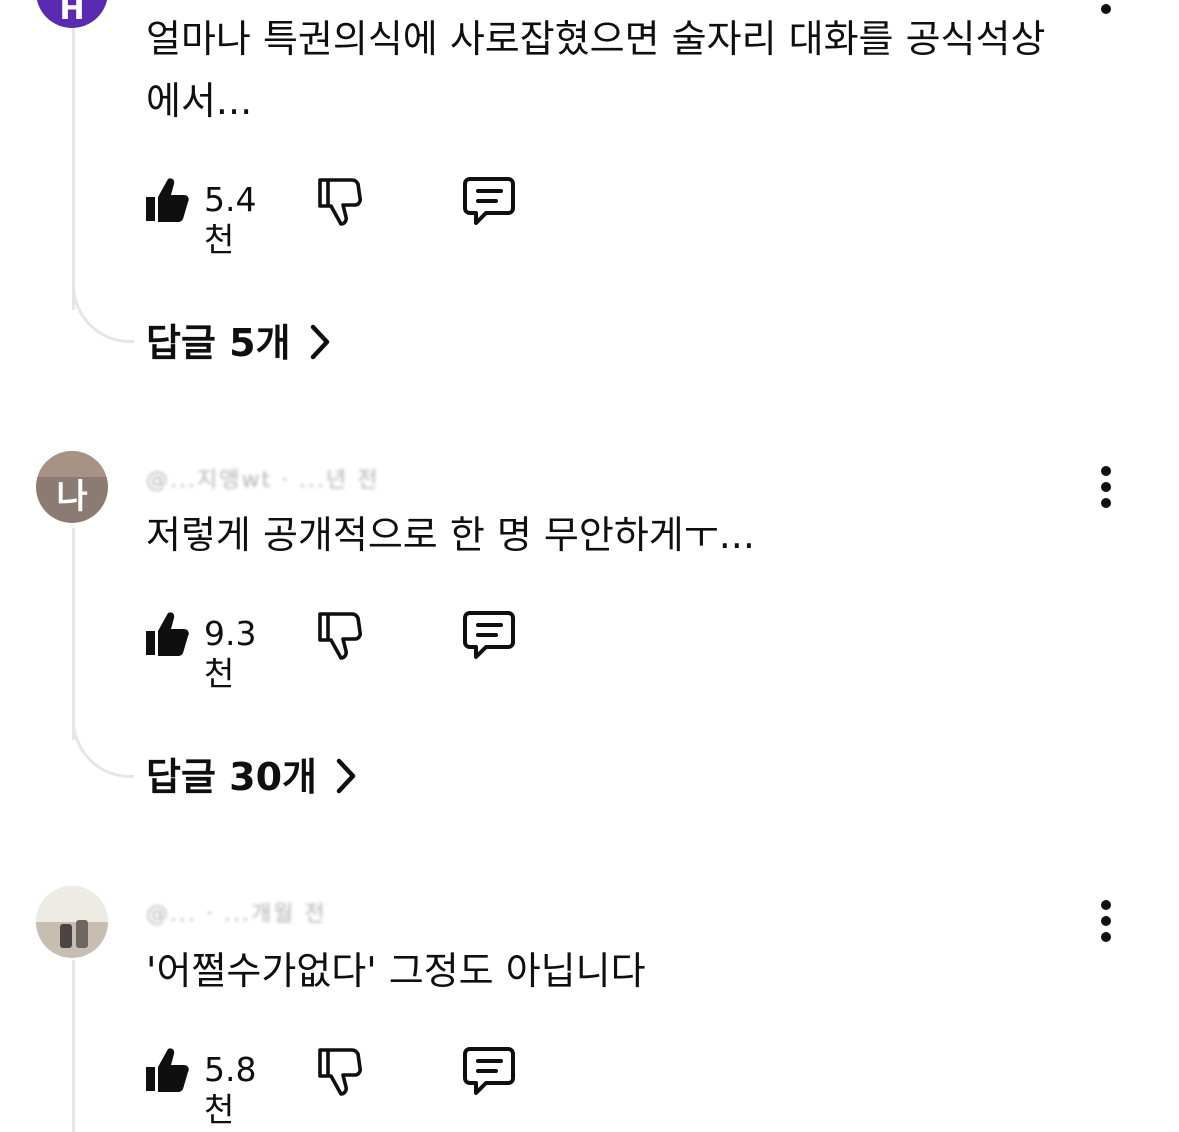 Image resolution: width=1179 pixels, height=1132 pixels. I want to click on view-replies-button: 답글 30개, so click(251, 777).